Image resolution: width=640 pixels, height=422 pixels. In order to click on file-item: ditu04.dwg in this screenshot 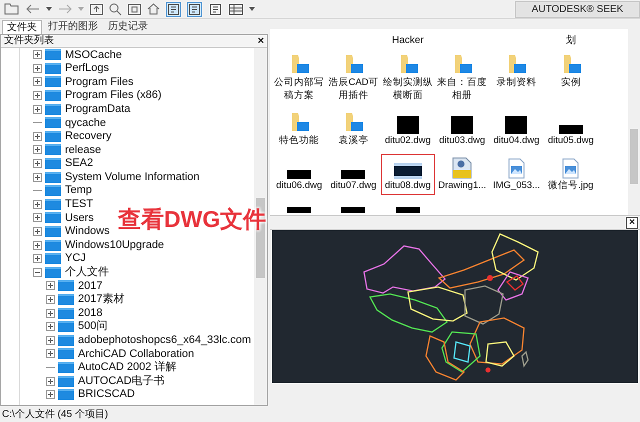, I will do `click(516, 129)`.